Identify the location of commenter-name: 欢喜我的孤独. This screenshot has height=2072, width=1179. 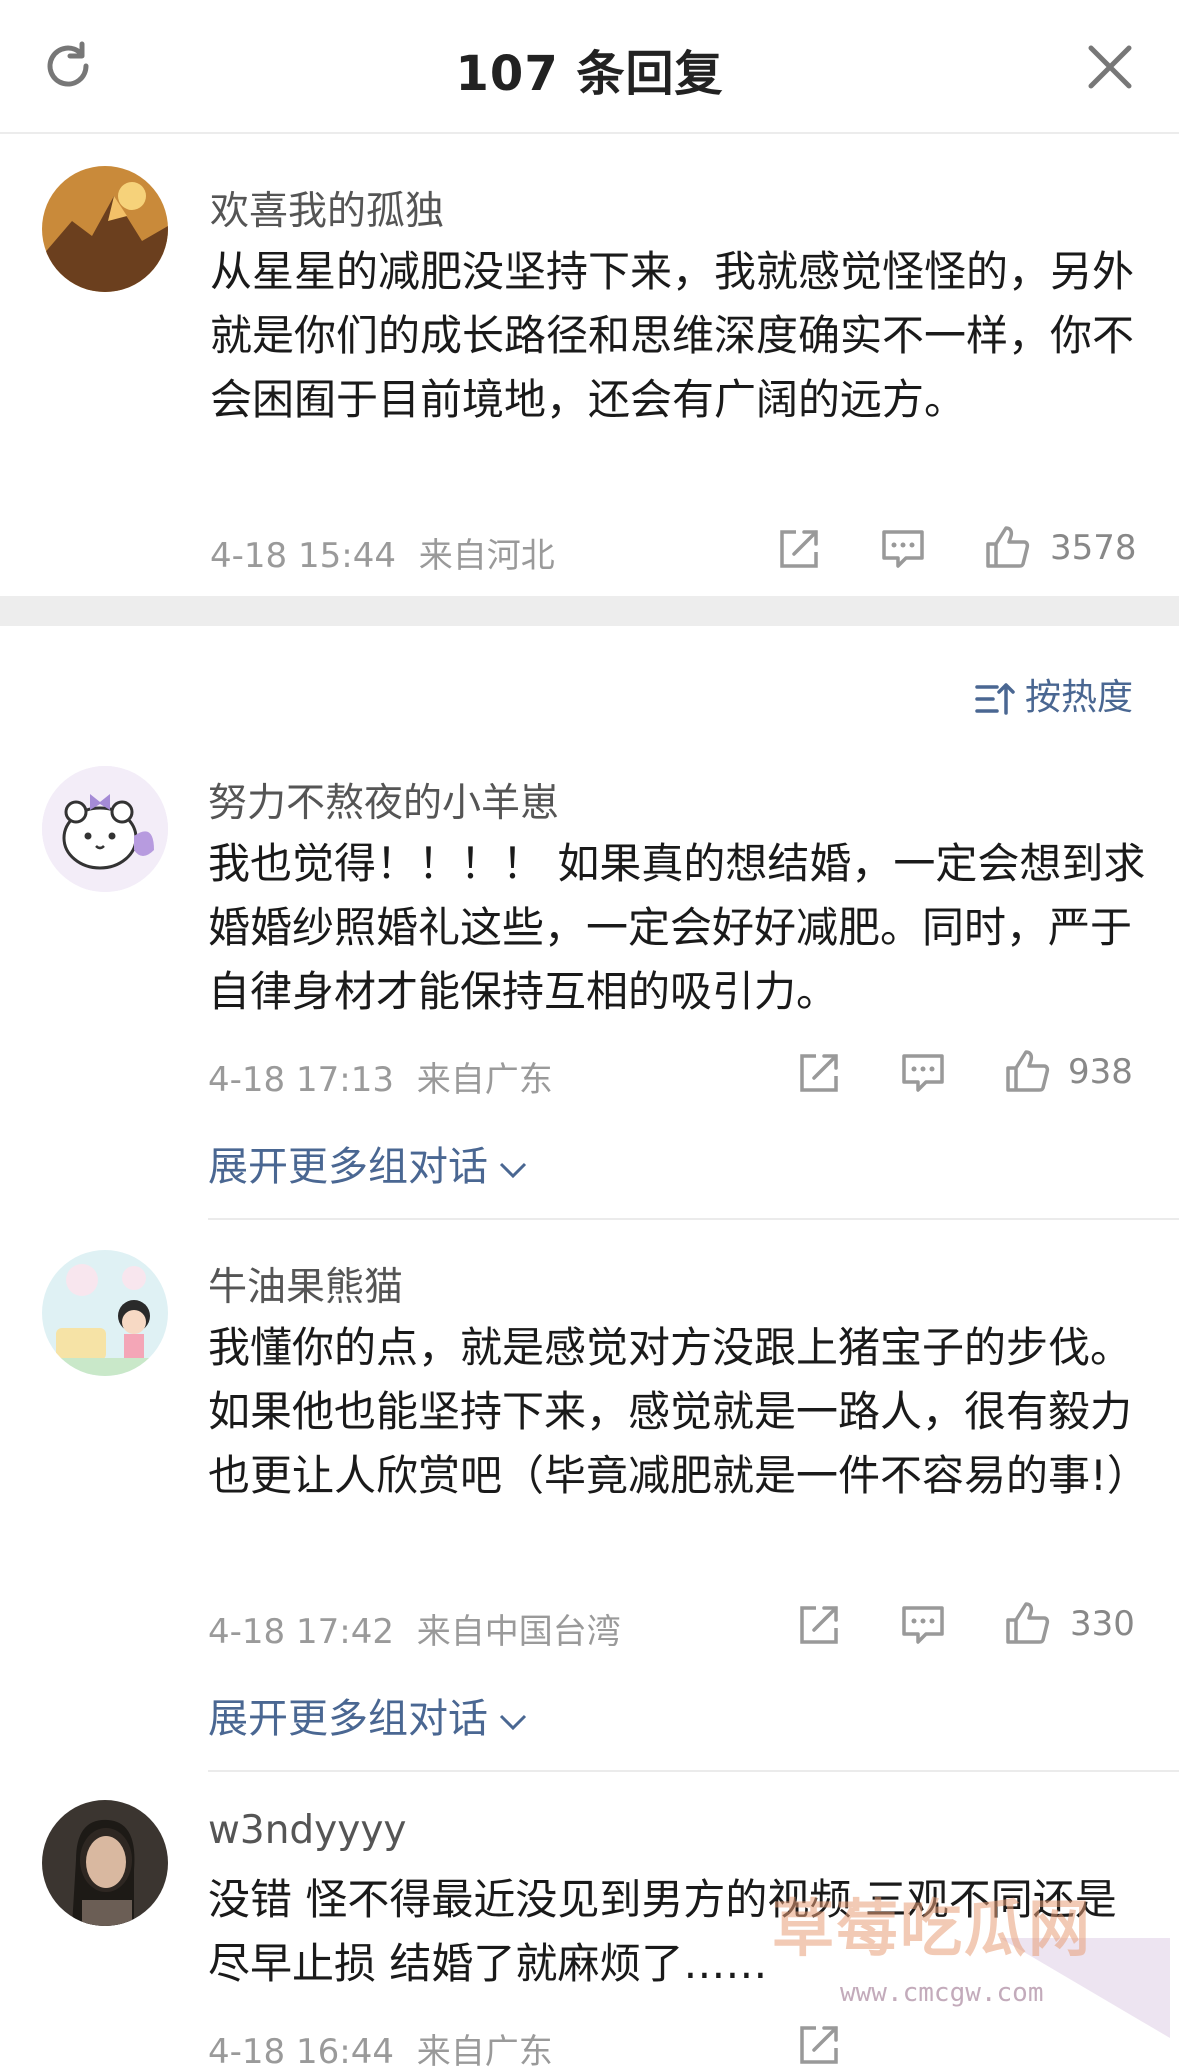
(327, 208).